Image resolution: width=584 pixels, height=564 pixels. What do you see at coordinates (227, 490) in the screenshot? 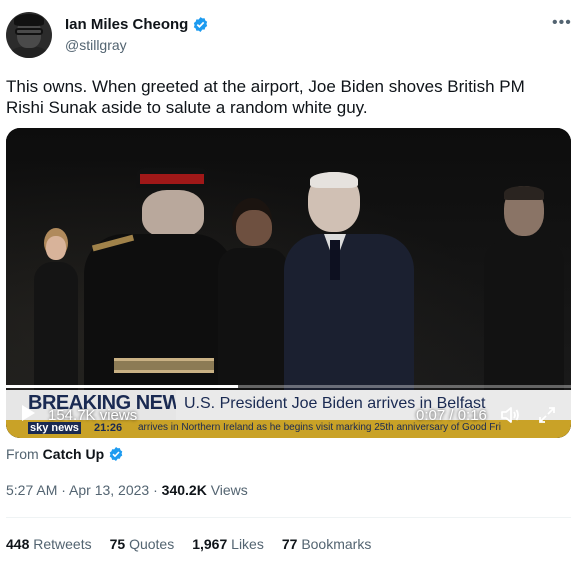
I see `views-label: Views` at bounding box center [227, 490].